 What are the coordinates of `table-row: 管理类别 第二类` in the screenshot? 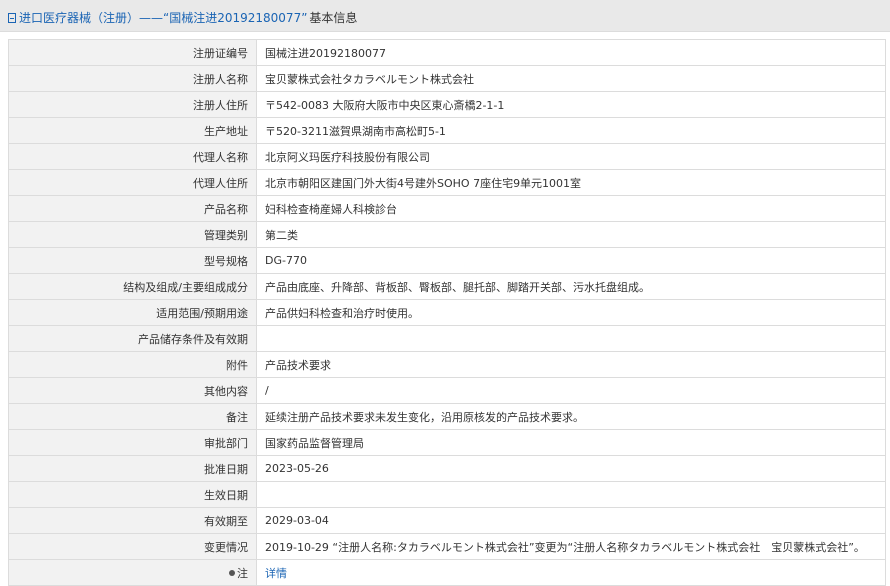 It's located at (447, 234).